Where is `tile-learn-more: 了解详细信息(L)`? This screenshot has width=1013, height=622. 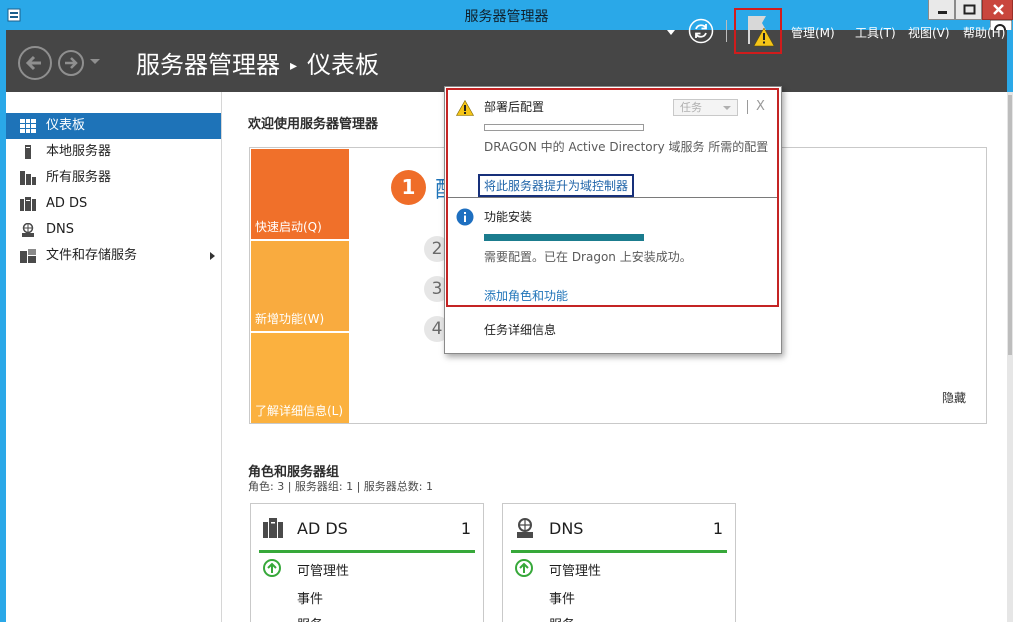
tile-learn-more: 了解详细信息(L) is located at coordinates (300, 378).